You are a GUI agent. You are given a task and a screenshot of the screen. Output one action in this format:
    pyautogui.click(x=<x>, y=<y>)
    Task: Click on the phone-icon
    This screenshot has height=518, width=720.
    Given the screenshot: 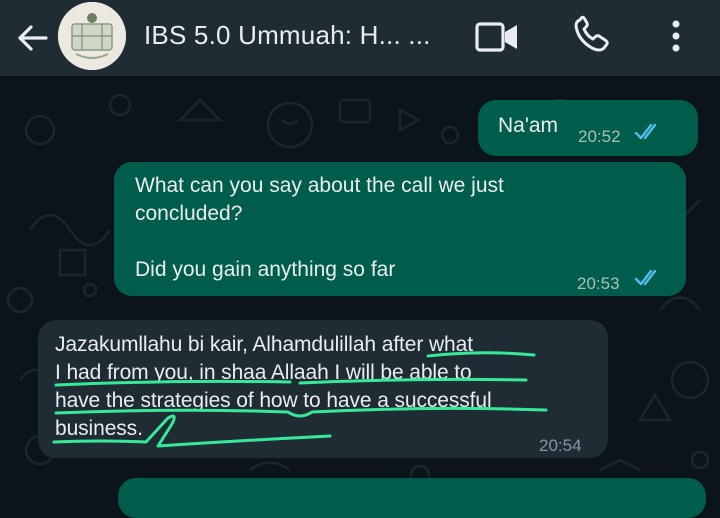 What is the action you would take?
    pyautogui.click(x=592, y=34)
    